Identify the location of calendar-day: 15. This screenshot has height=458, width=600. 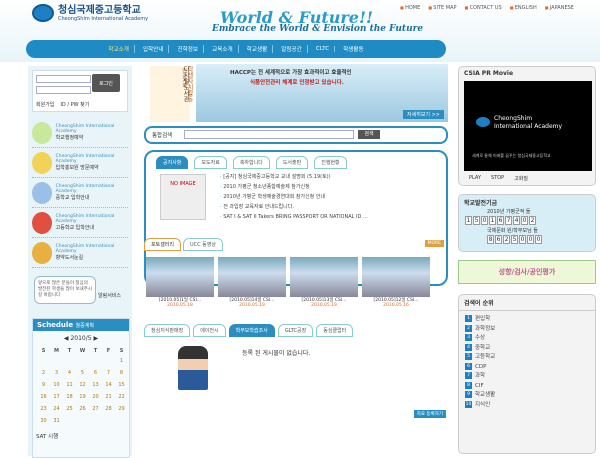
(121, 385).